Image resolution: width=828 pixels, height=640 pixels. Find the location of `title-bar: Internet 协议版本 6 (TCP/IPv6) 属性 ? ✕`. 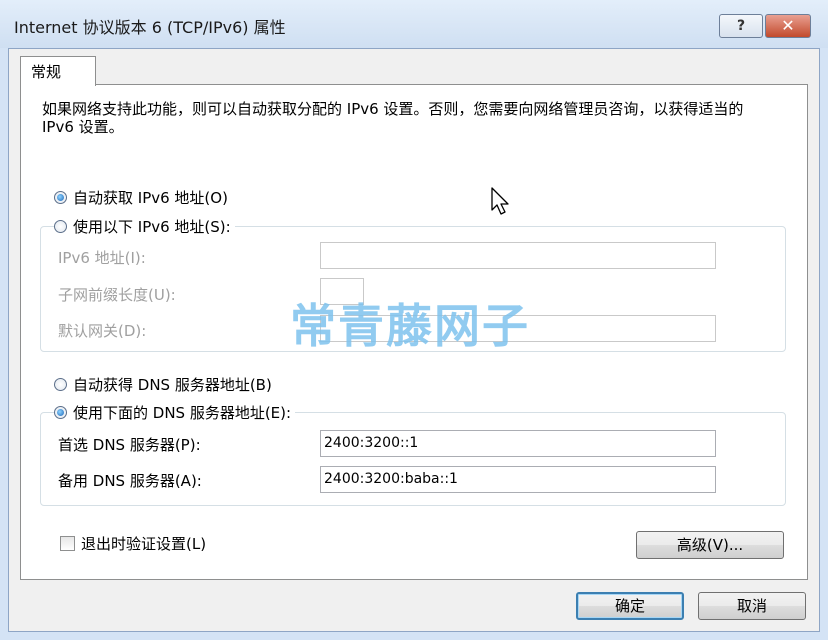

title-bar: Internet 协议版本 6 (TCP/IPv6) 属性 ? ✕ is located at coordinates (414, 24).